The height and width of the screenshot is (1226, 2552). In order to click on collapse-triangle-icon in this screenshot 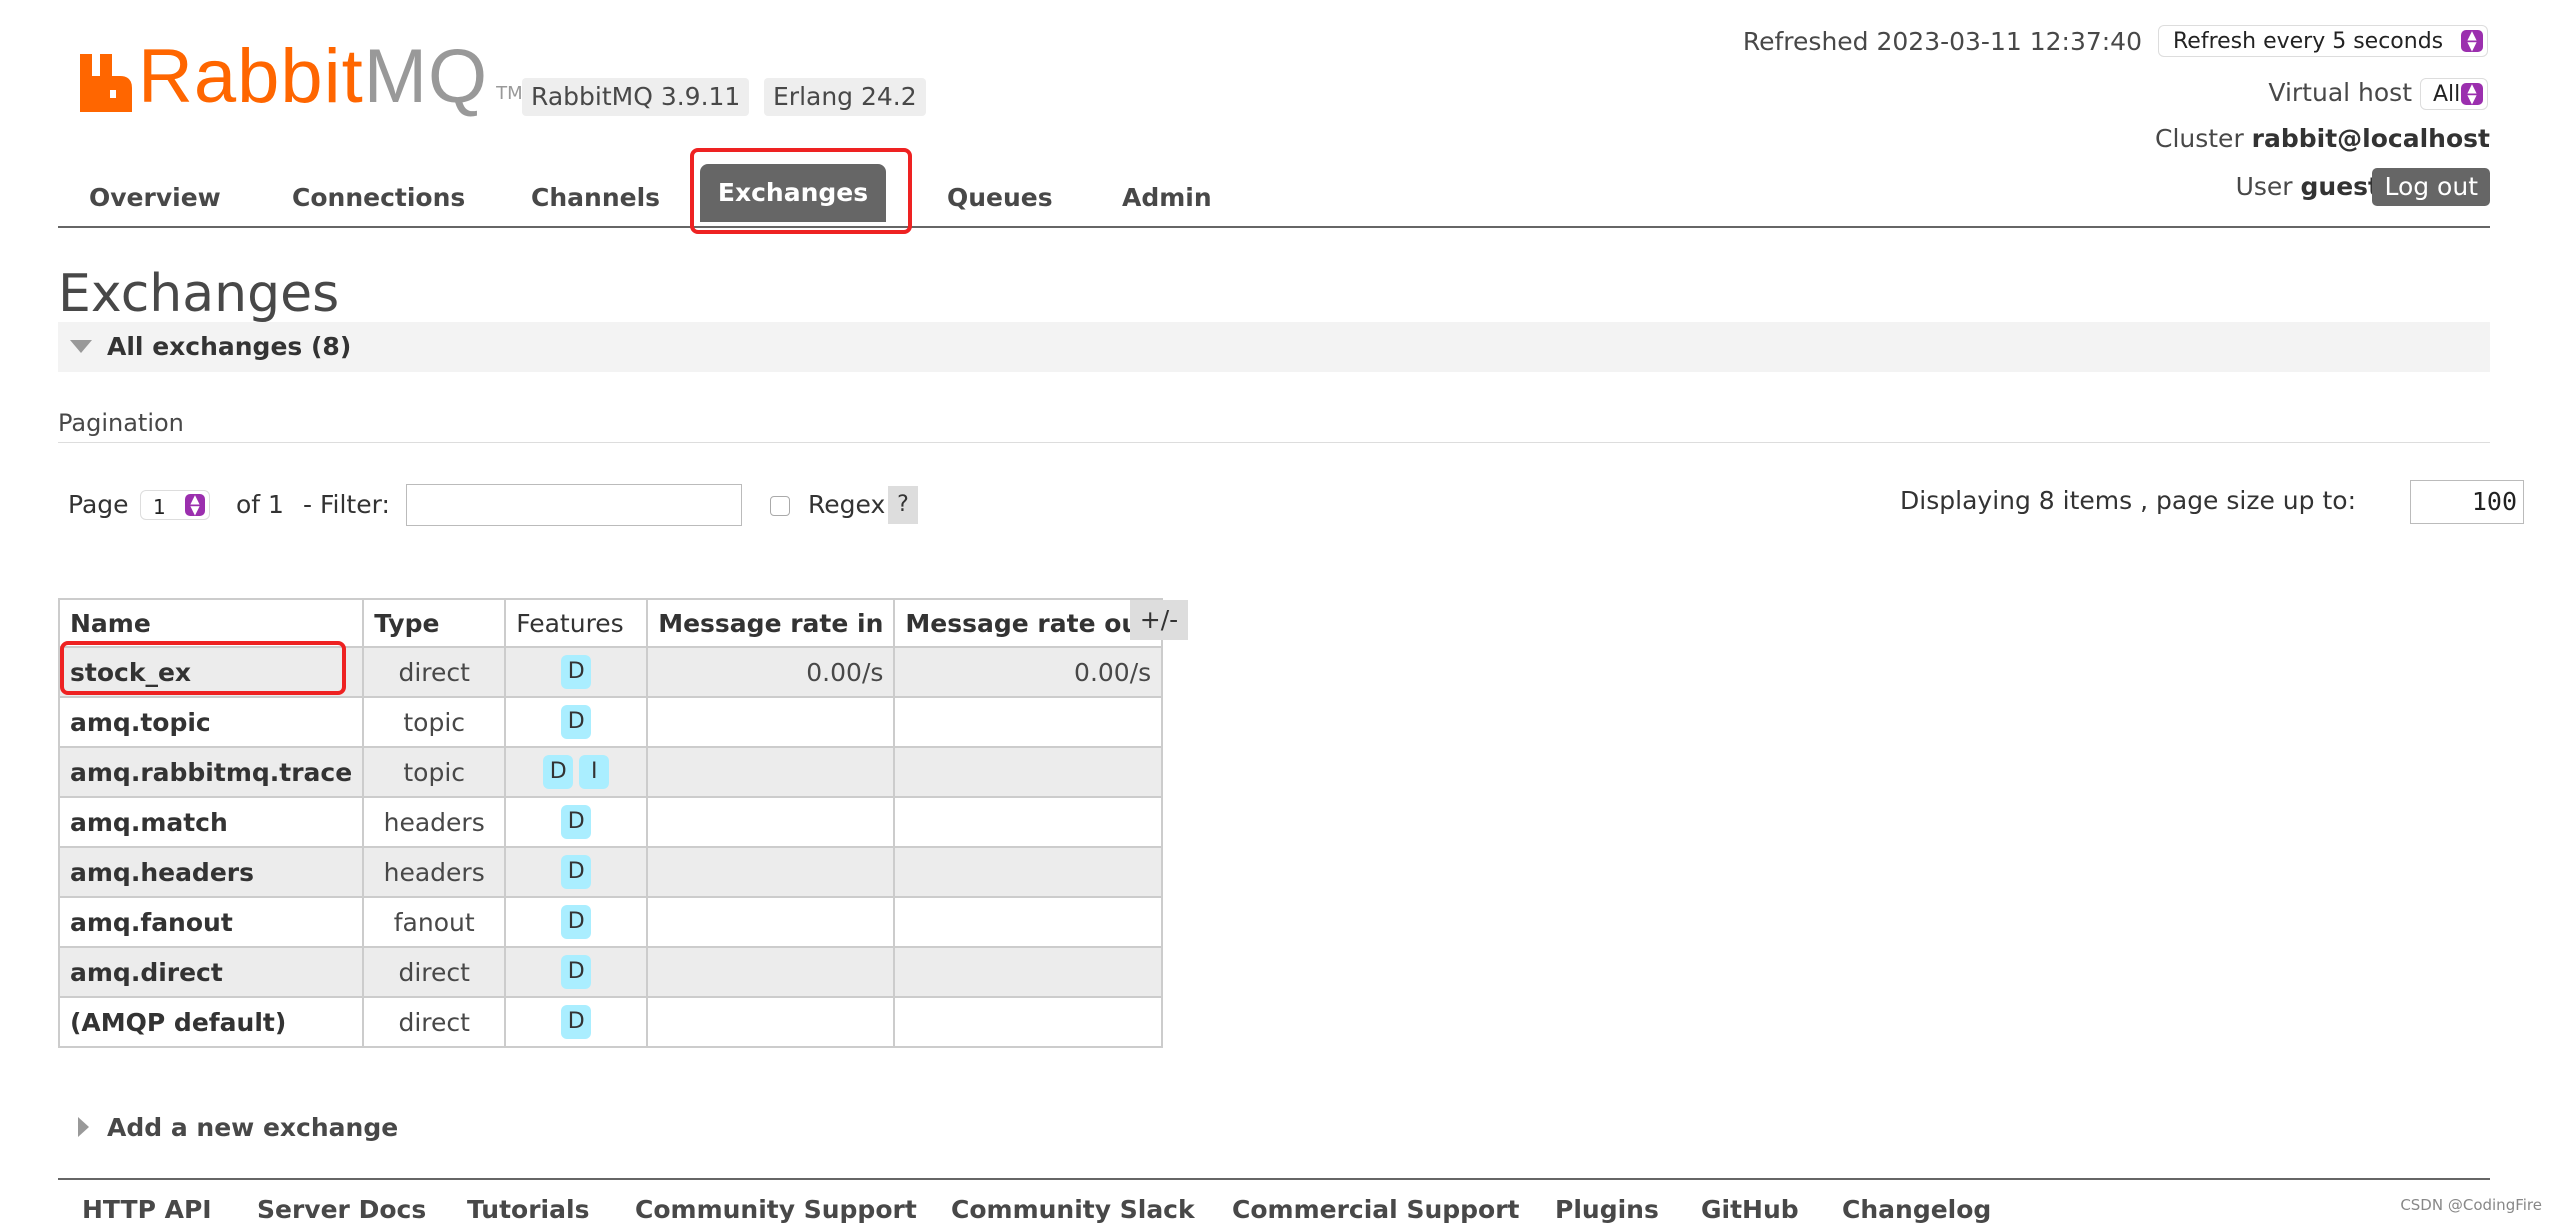, I will do `click(81, 346)`.